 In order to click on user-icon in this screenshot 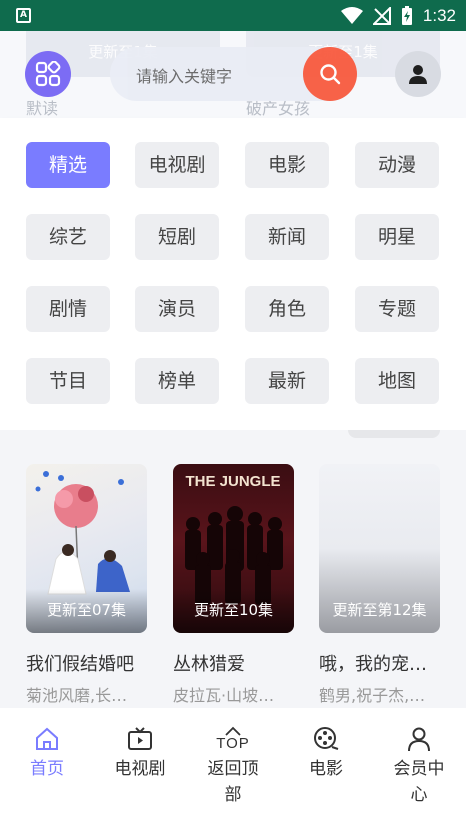, I will do `click(418, 74)`.